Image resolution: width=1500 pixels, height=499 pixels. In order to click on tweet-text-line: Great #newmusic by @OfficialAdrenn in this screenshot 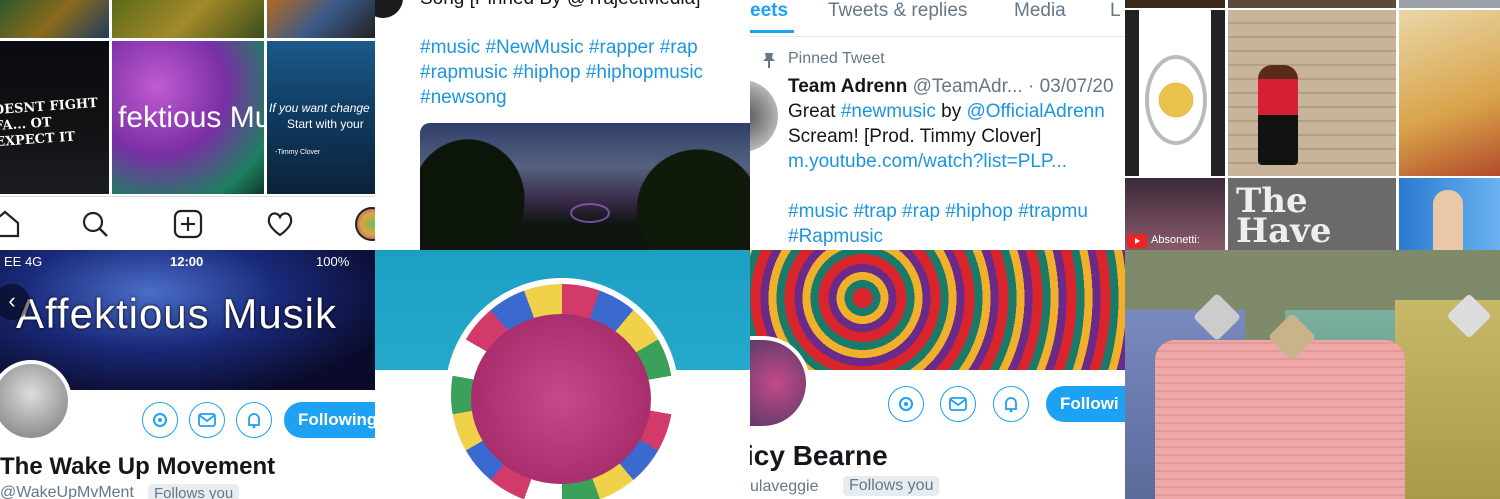, I will do `click(946, 112)`.